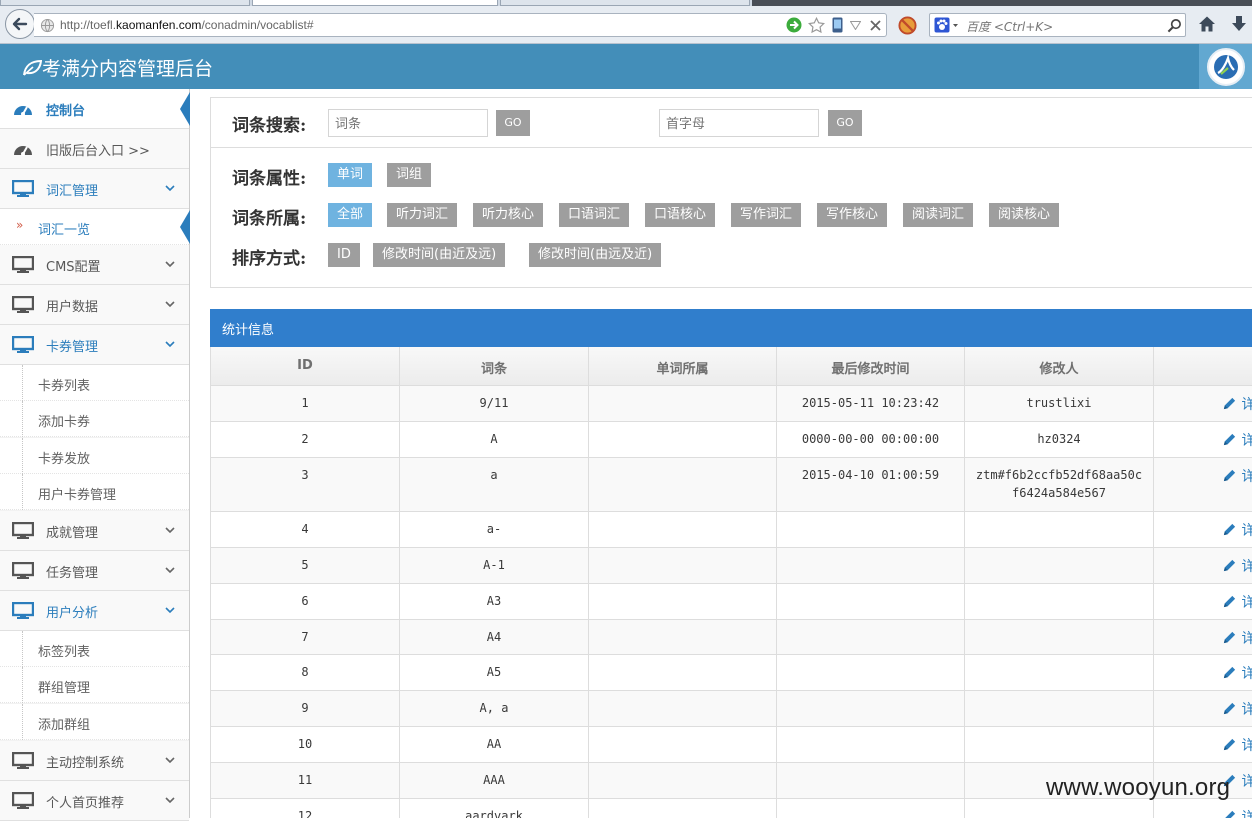 Image resolution: width=1252 pixels, height=821 pixels. I want to click on sidebar-subitem-coupon-list: 卡券列表, so click(94, 383).